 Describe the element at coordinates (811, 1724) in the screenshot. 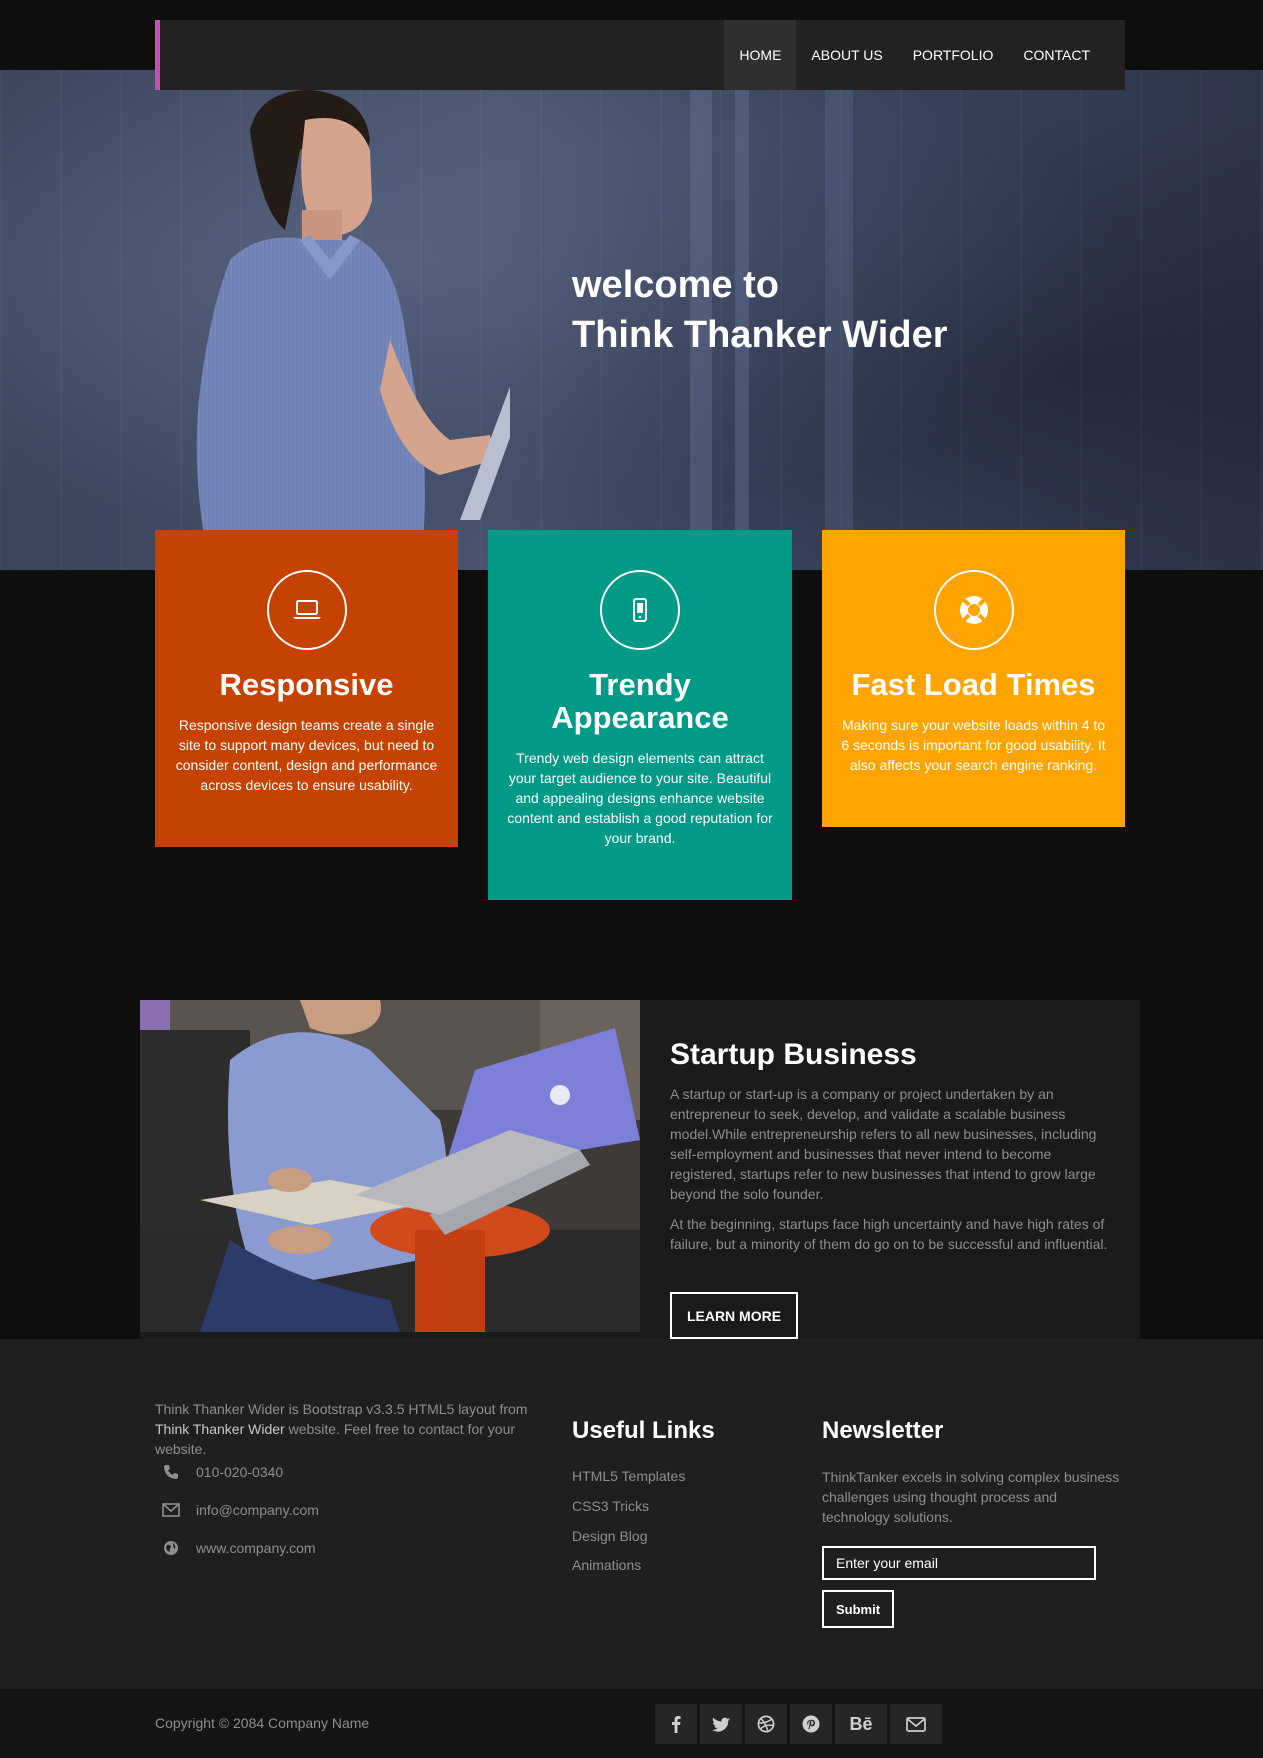

I see `pinterest-icon` at that location.